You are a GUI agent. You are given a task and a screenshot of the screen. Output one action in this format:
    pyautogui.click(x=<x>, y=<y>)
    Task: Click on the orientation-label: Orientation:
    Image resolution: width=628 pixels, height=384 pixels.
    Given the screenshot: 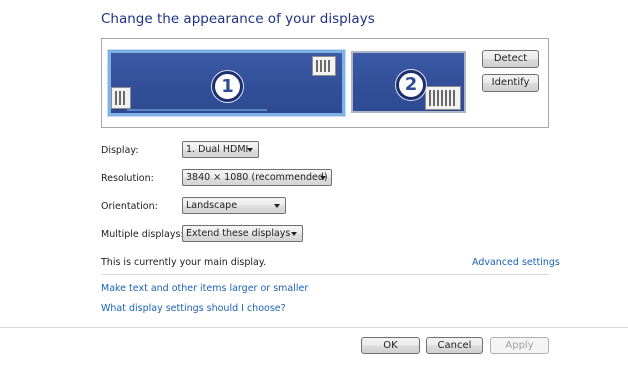 What is the action you would take?
    pyautogui.click(x=129, y=206)
    